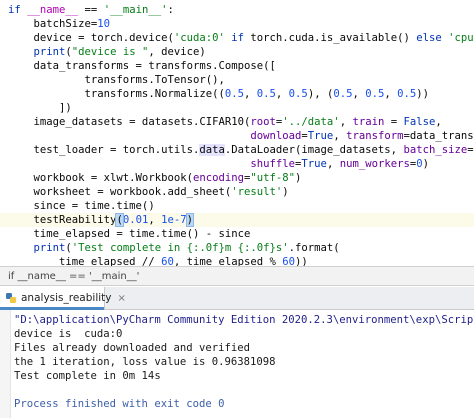  I want to click on code-token: time_elapsed = time.time() - since, so click(129, 234).